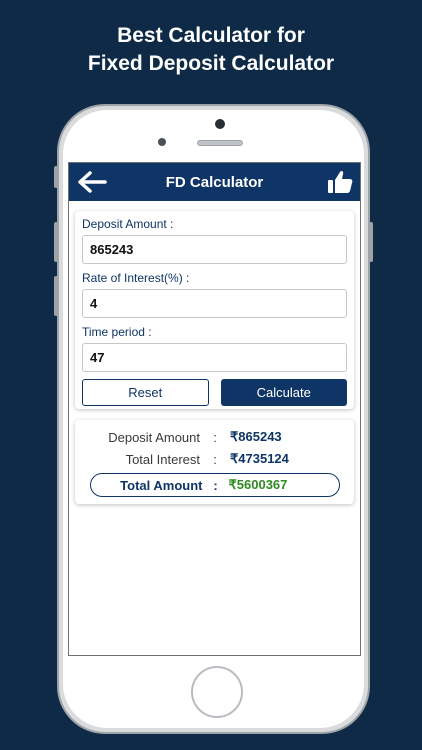 The image size is (422, 750). Describe the element at coordinates (56, 296) in the screenshot. I see `volume-down-button` at that location.